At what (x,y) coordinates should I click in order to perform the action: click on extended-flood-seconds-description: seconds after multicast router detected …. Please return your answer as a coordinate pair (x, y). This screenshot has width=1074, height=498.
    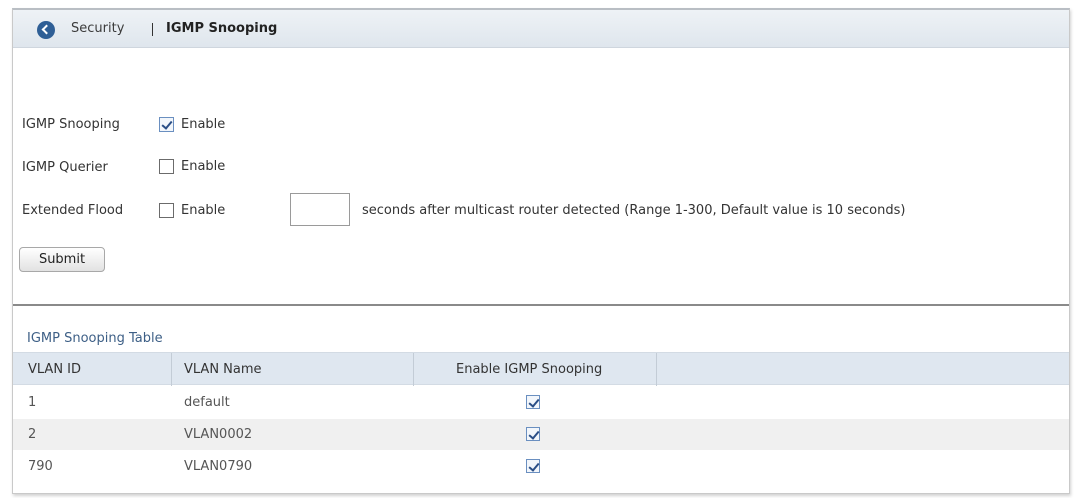
    Looking at the image, I should click on (634, 210).